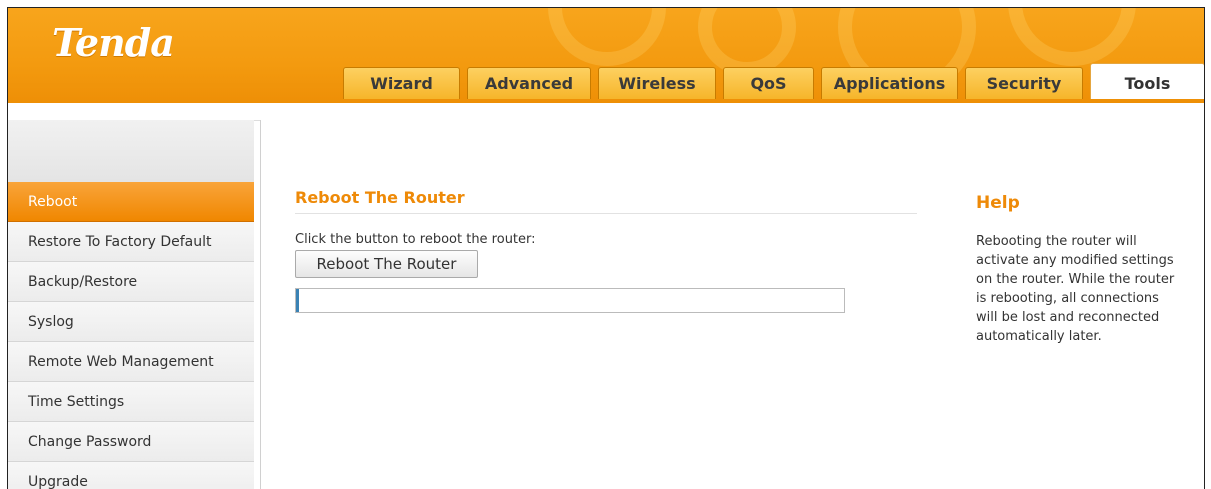 The image size is (1211, 489). I want to click on title-divider, so click(606, 213).